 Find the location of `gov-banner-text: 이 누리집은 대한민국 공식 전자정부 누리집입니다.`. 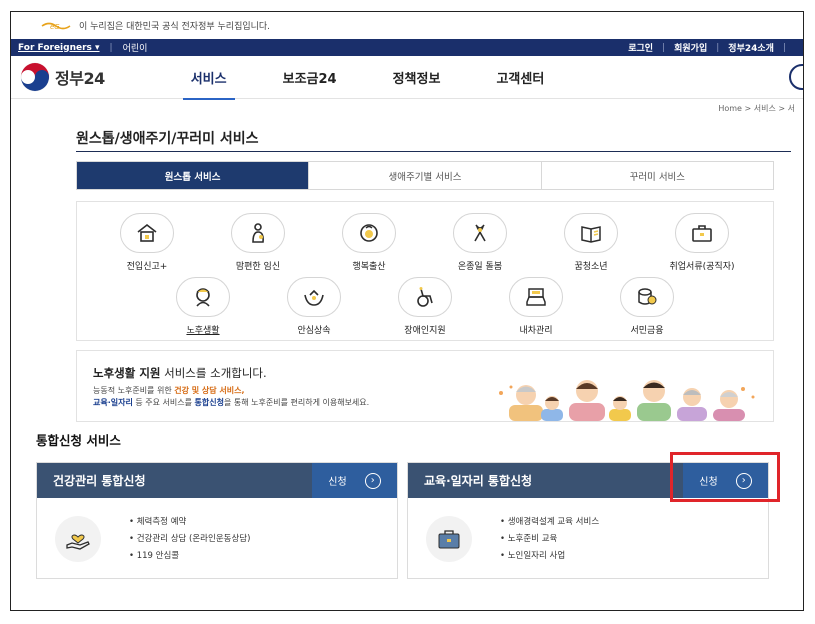

gov-banner-text: 이 누리집은 대한민국 공식 전자정부 누리집입니다. is located at coordinates (175, 27).